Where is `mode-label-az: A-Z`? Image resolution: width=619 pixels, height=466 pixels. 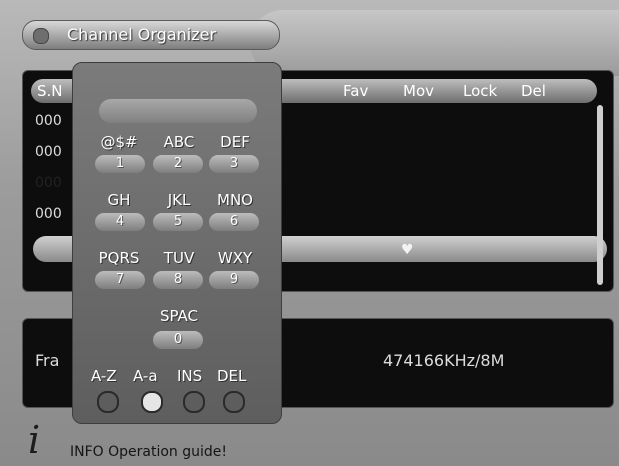
mode-label-az: A-Z is located at coordinates (104, 376).